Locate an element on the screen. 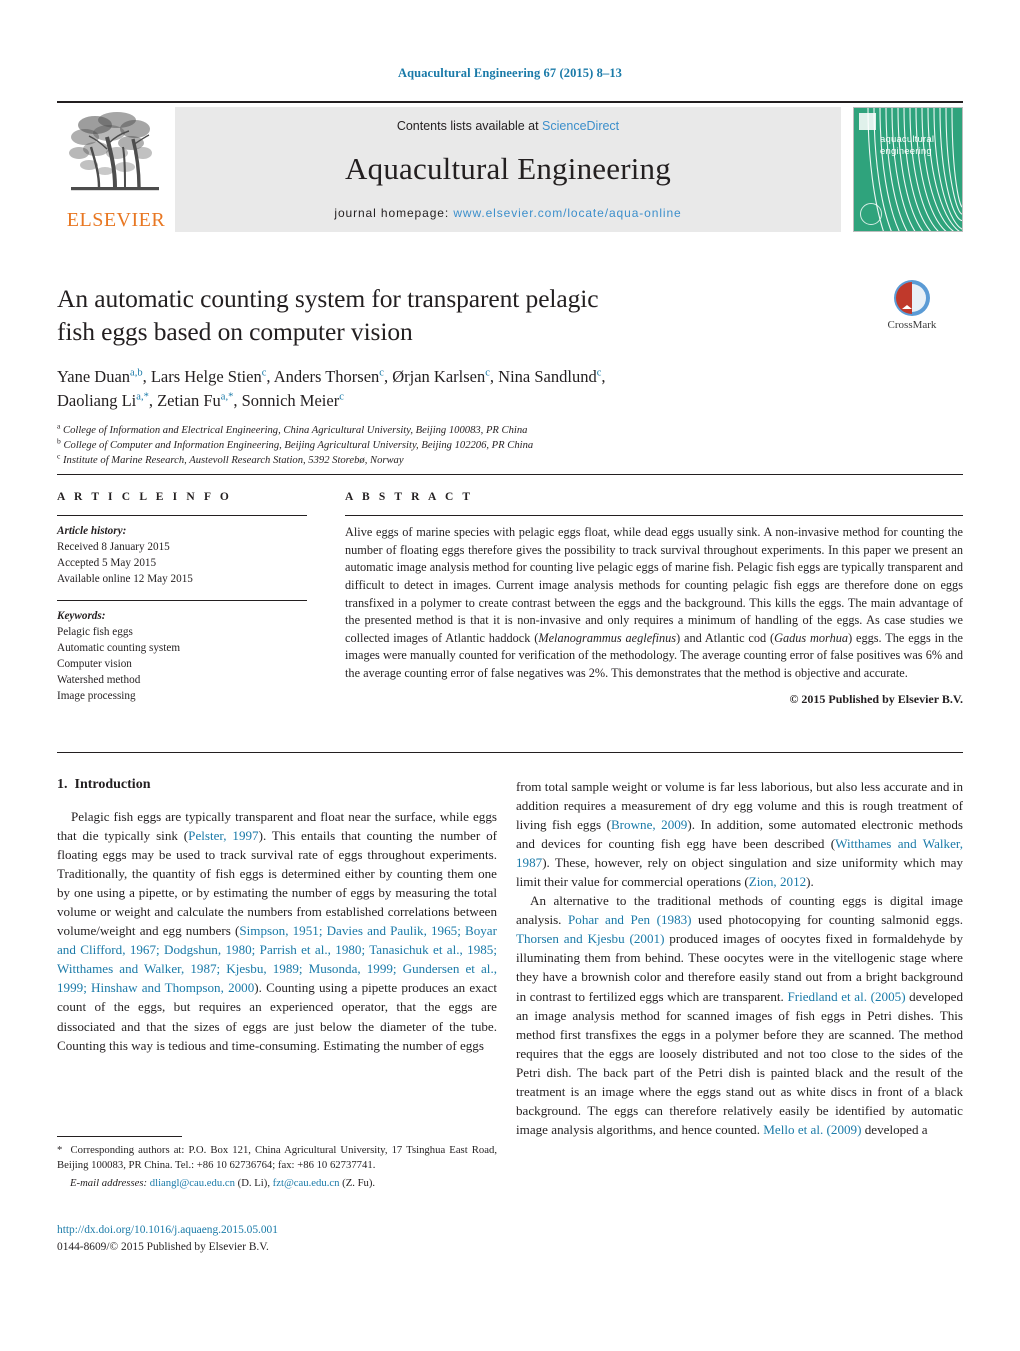  crossmark-badge-group: CrossMark is located at coordinates (912, 305).